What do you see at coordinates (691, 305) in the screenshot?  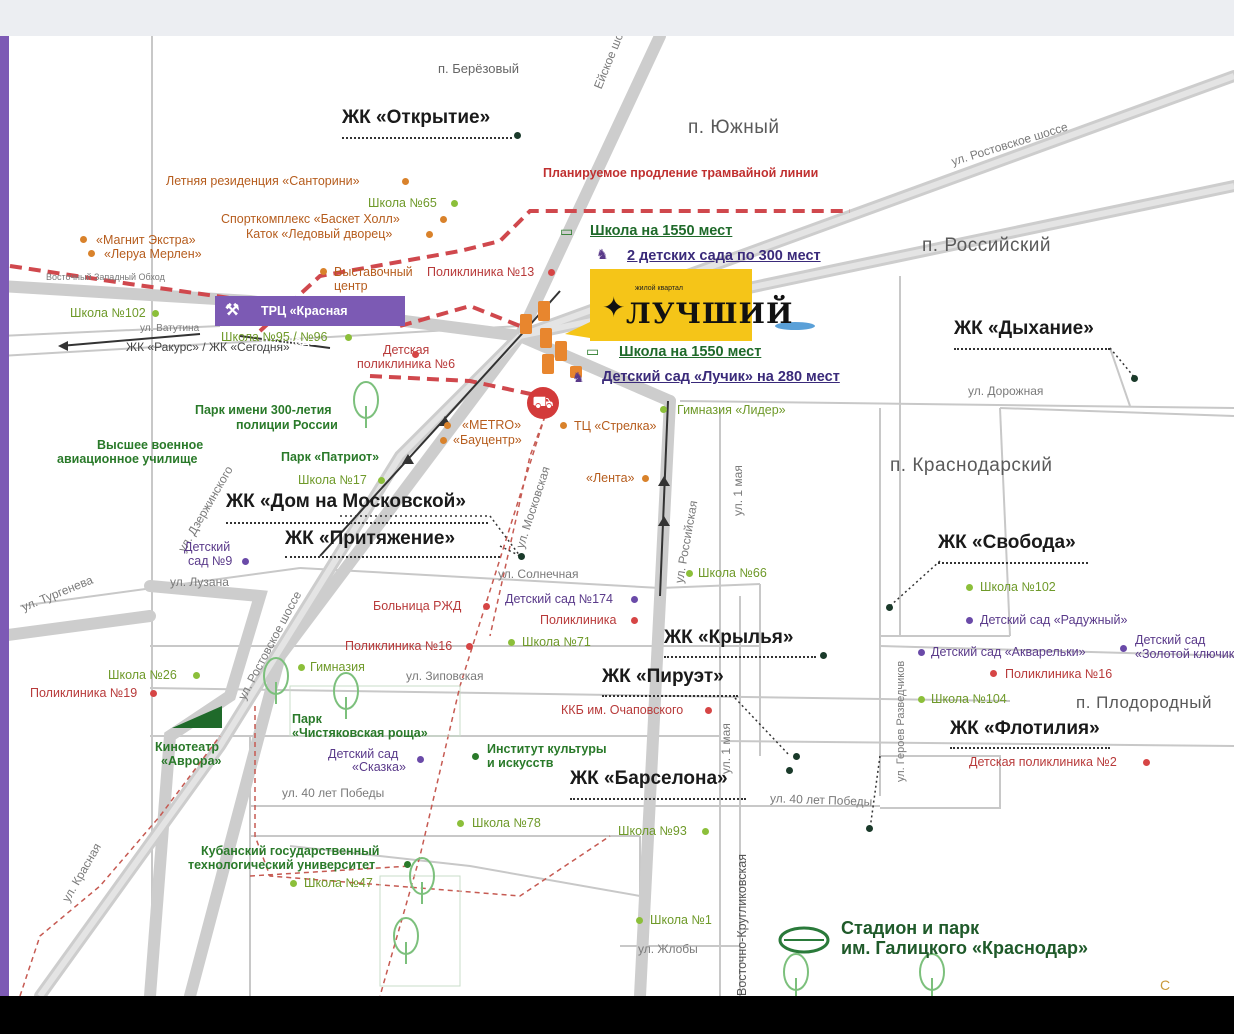 I see `brand-luchshiy: ✦ жилой квартал ЛУЧШИЙ` at bounding box center [691, 305].